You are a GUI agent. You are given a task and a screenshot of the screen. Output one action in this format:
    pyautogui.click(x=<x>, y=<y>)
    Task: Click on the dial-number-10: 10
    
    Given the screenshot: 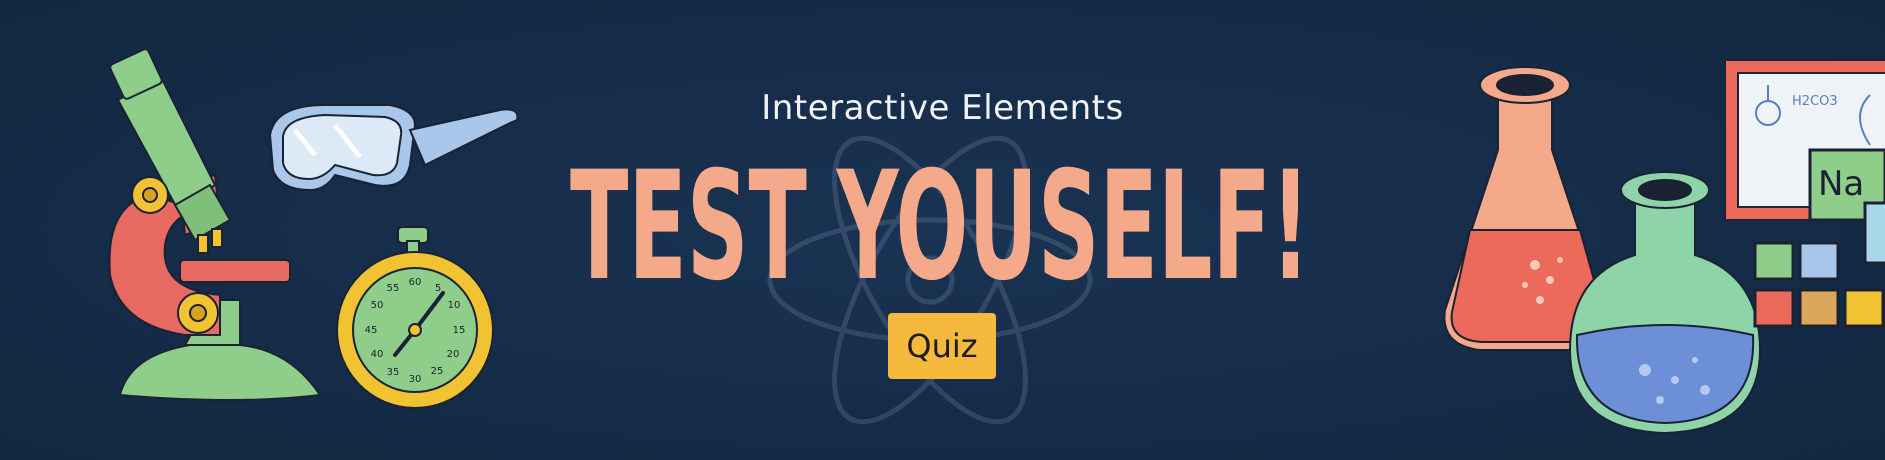 What is the action you would take?
    pyautogui.click(x=454, y=305)
    